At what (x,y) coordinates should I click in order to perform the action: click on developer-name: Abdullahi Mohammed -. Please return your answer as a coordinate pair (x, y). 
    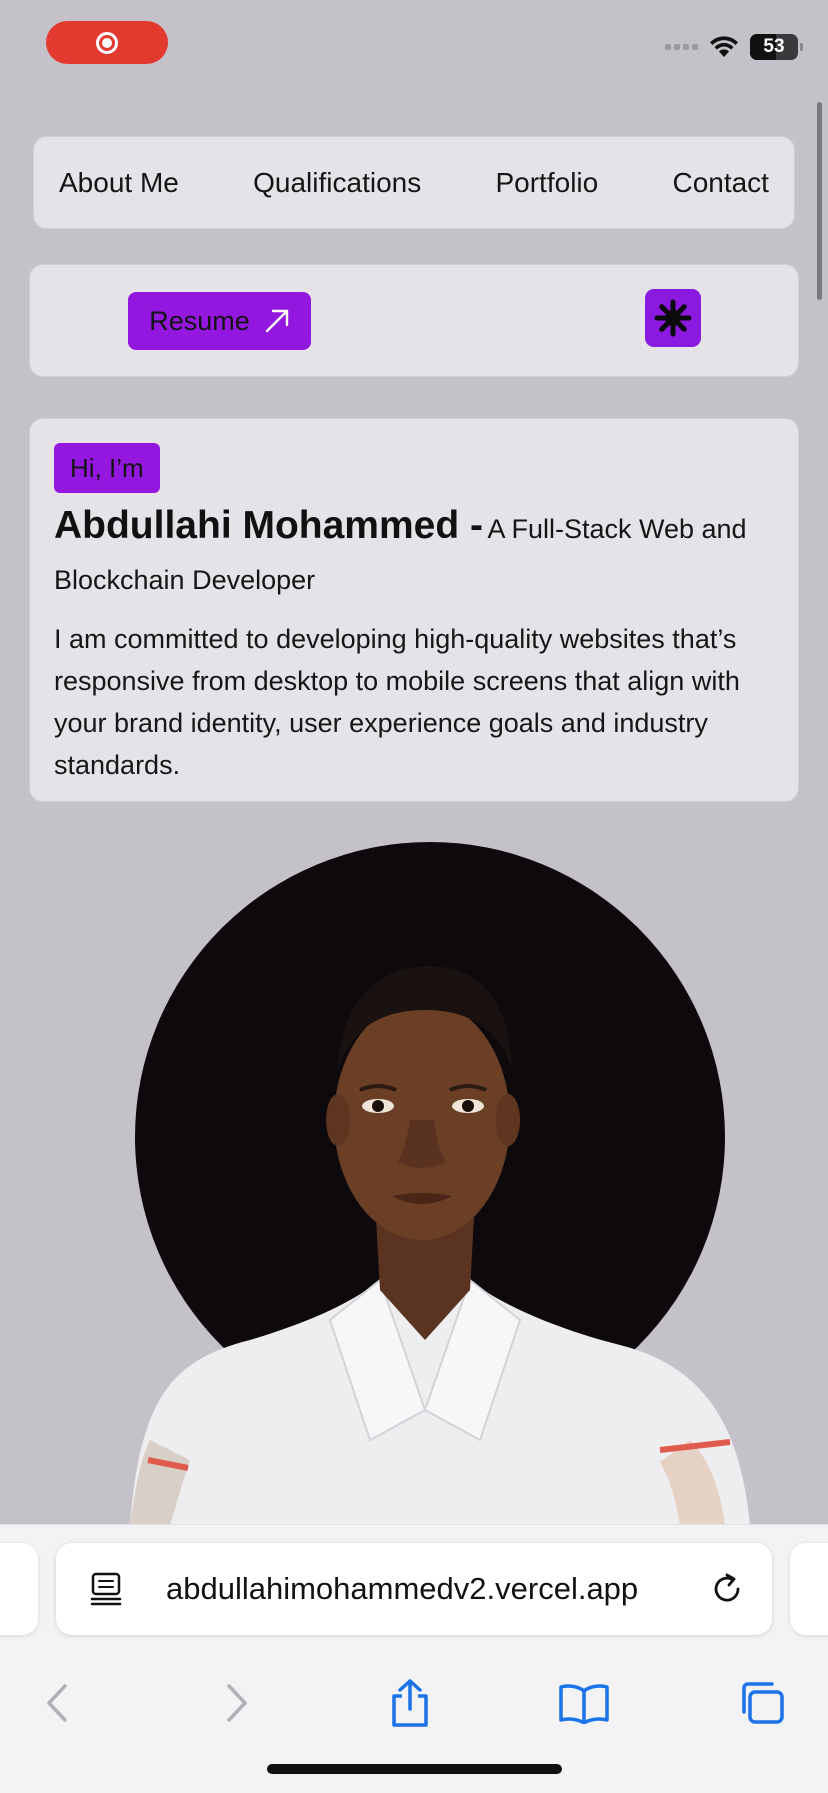
    Looking at the image, I should click on (268, 525).